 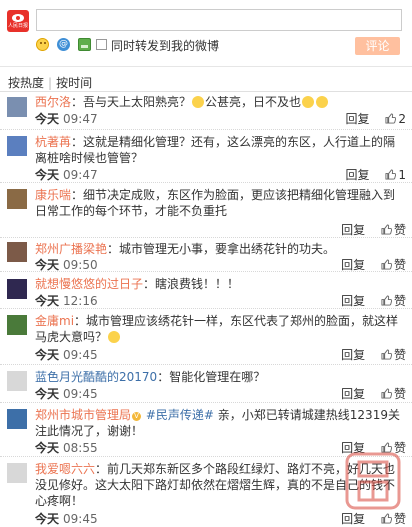 What do you see at coordinates (65, 469) in the screenshot?
I see `comment-user: 我爱嗯六六` at bounding box center [65, 469].